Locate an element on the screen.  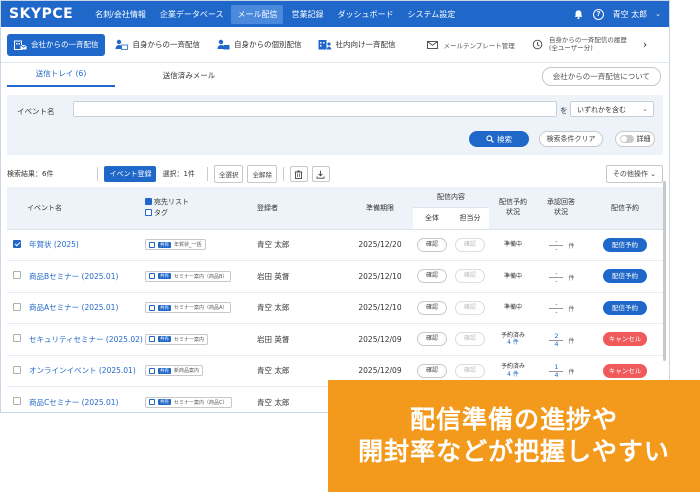
tag-icon is located at coordinates (152, 307).